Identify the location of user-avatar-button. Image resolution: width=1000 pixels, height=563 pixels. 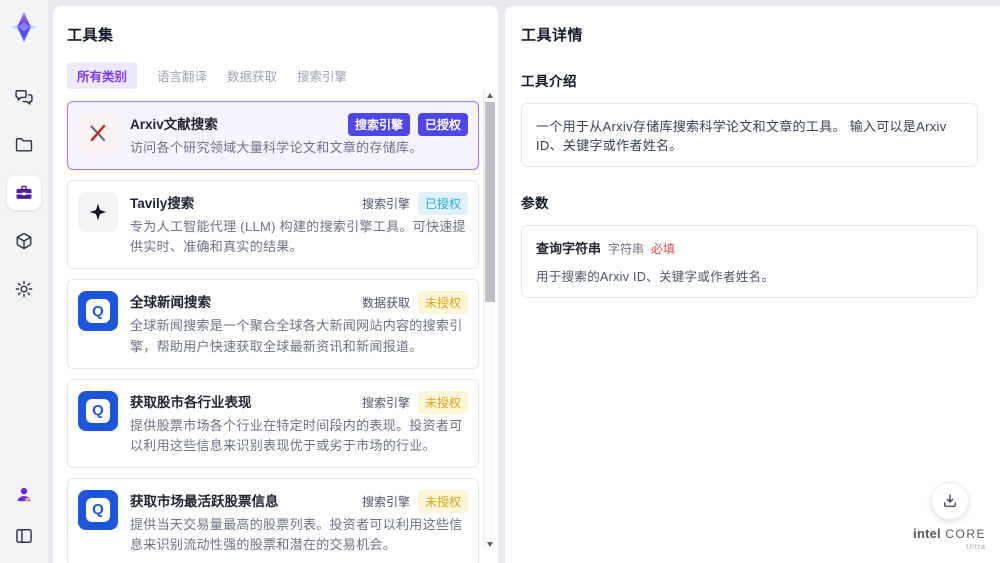
(24, 494).